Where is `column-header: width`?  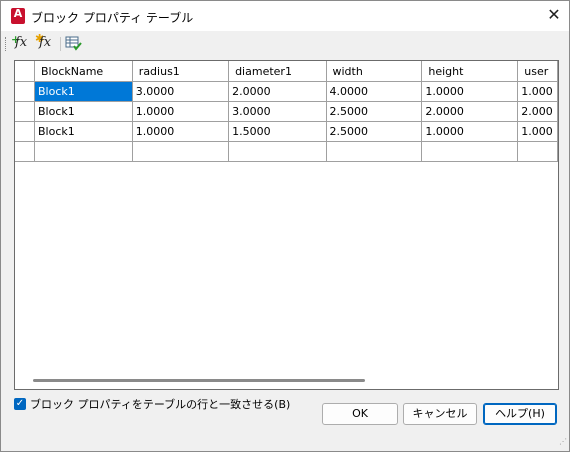
column-header: width is located at coordinates (374, 71).